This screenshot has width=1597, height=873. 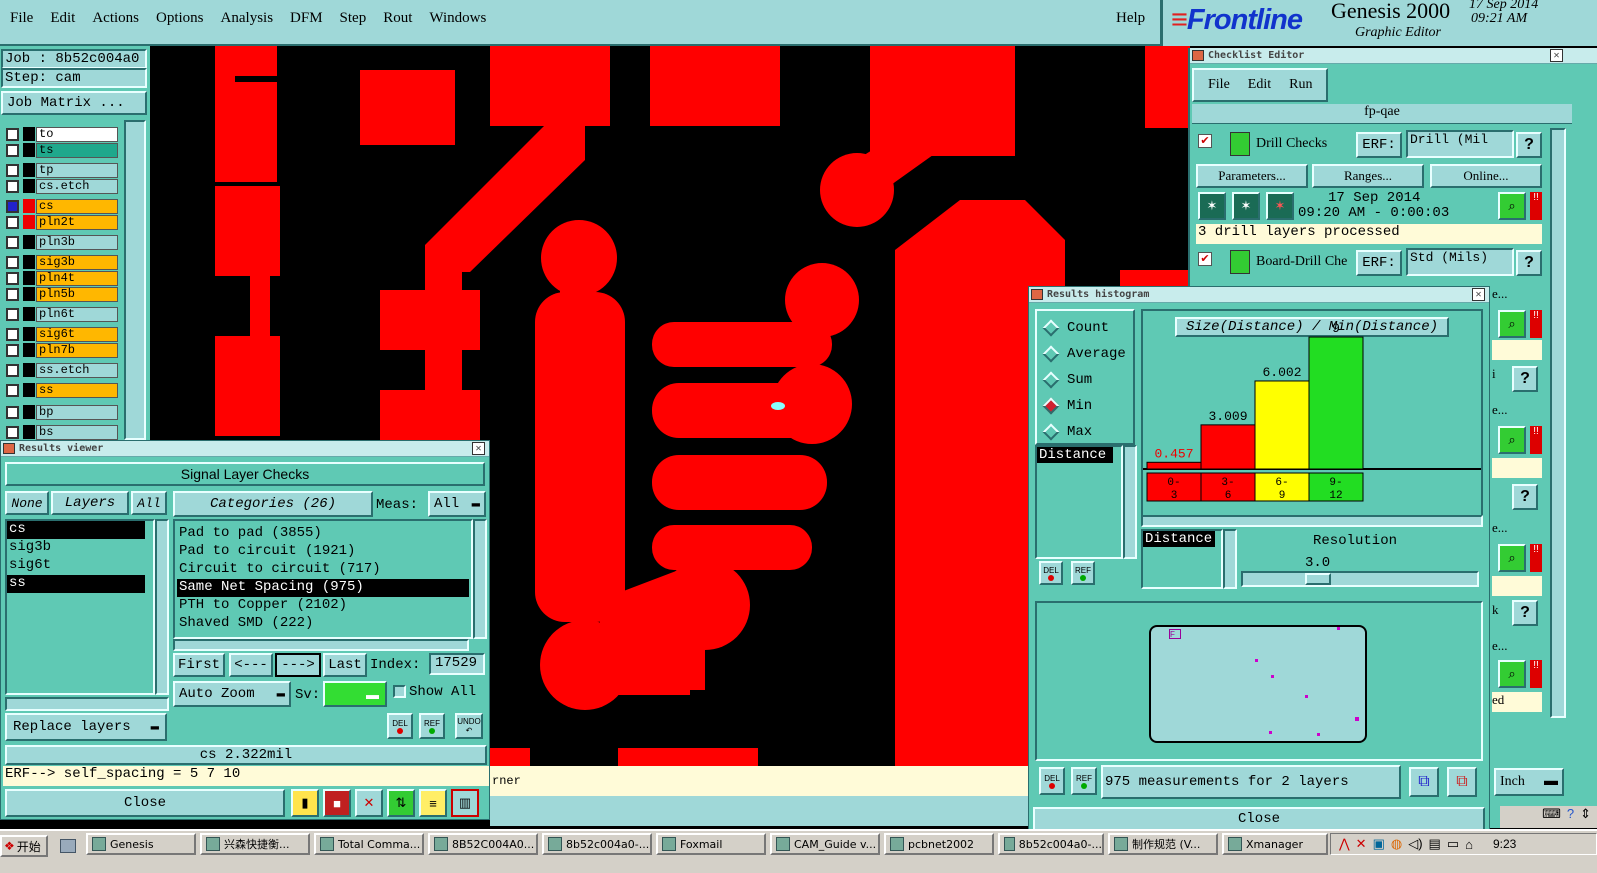 What do you see at coordinates (1462, 782) in the screenshot?
I see `import-icon: ⧉` at bounding box center [1462, 782].